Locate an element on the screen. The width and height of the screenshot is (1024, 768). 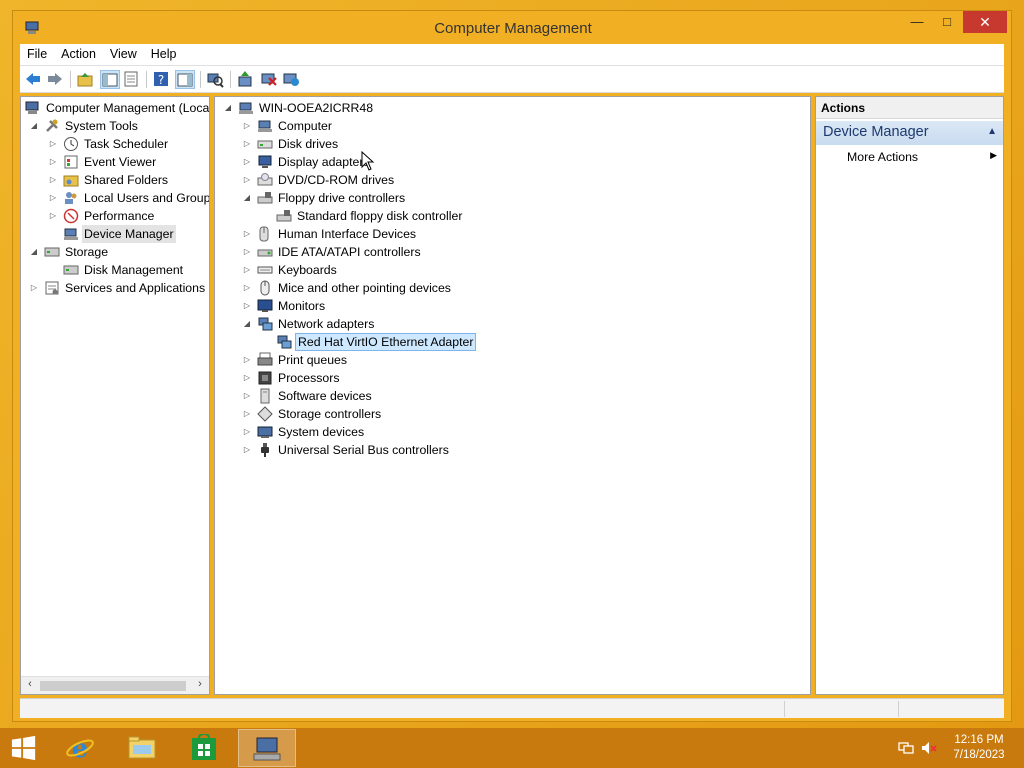
uninstall-device-button is located at coordinates (270, 79).